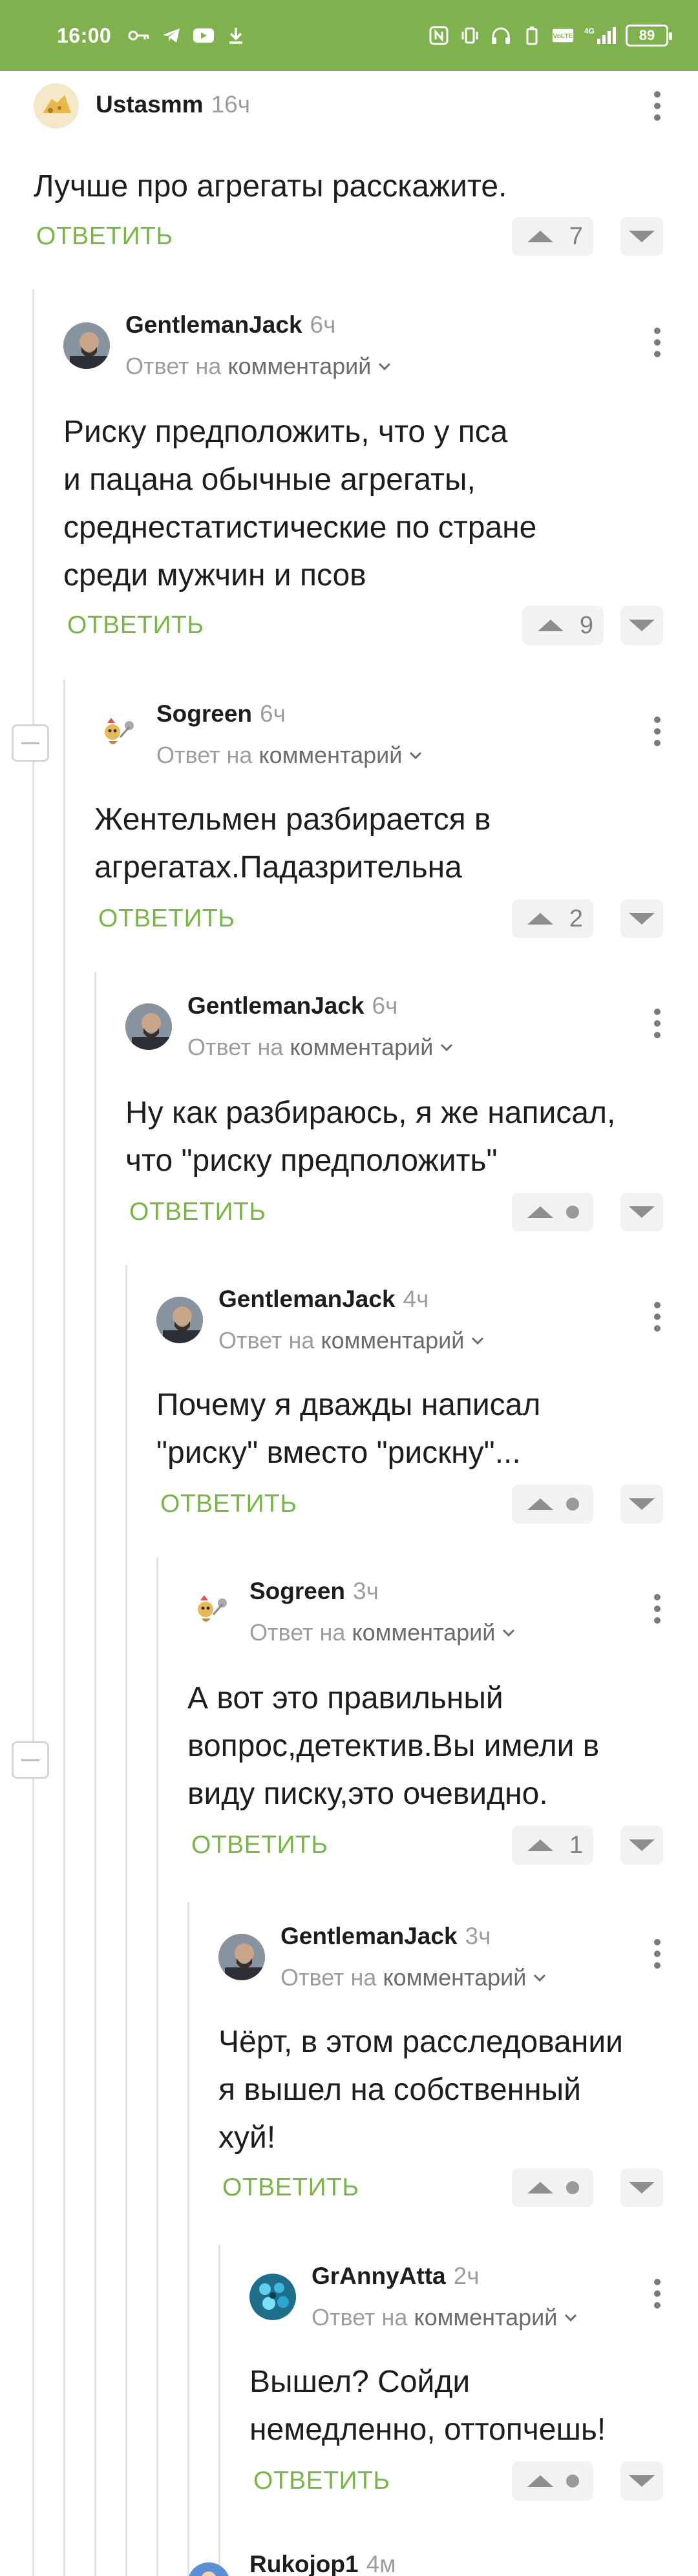 Image resolution: width=698 pixels, height=2576 pixels. What do you see at coordinates (385, 1936) in the screenshot?
I see `comment-author: GentlemanJack 3ч` at bounding box center [385, 1936].